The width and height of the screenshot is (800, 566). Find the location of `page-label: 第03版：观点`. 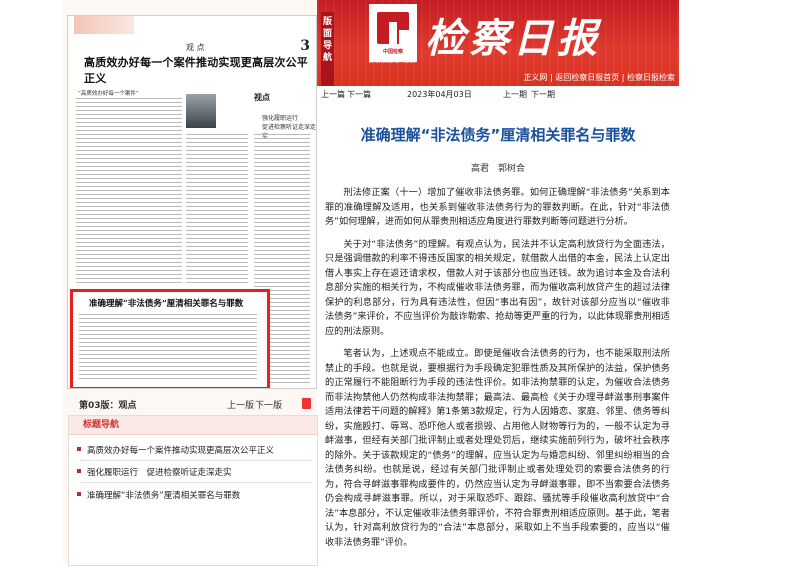

page-label: 第03版：观点 is located at coordinates (108, 406).